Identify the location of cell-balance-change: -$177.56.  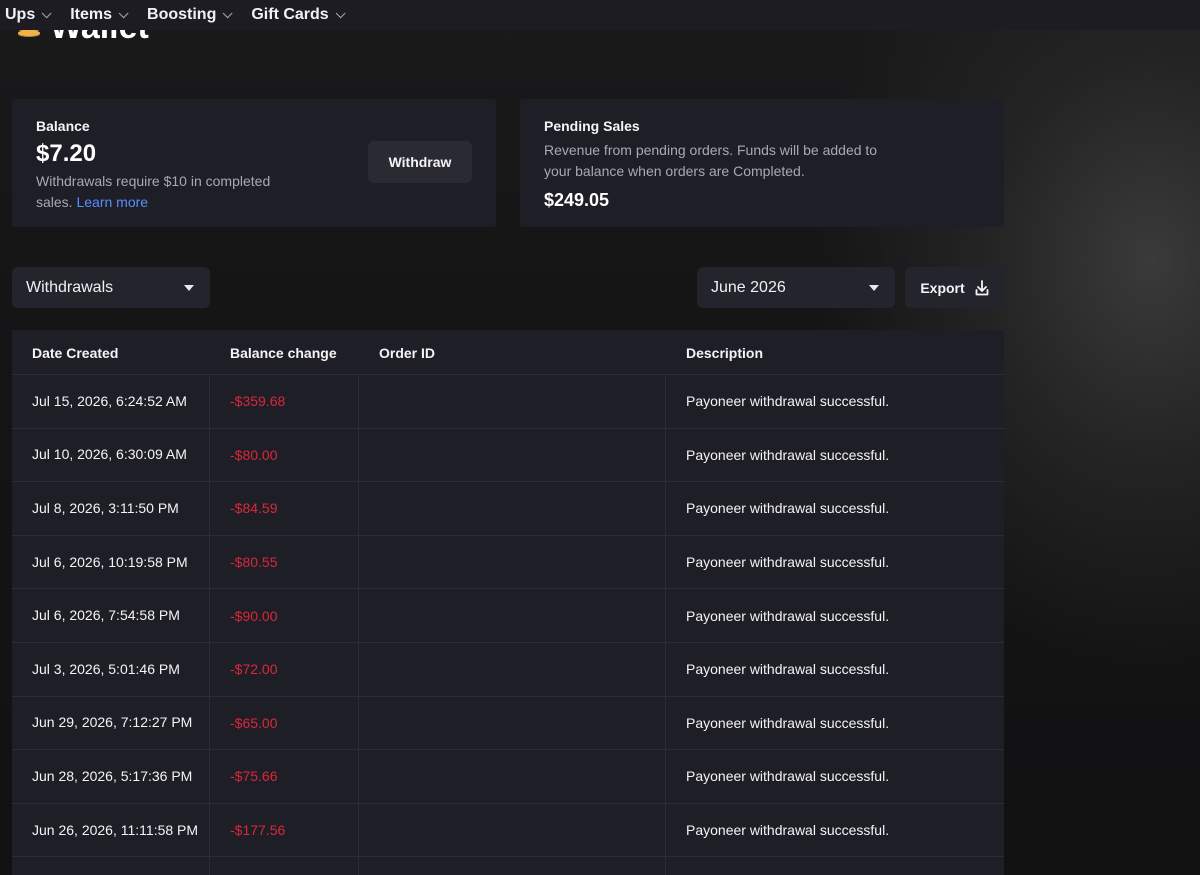
(258, 830).